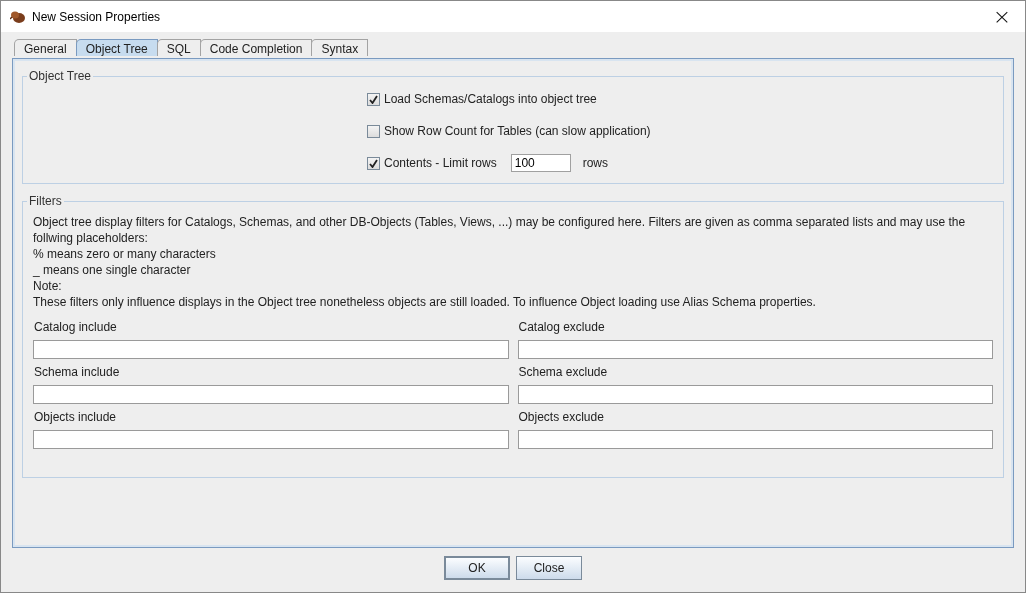  What do you see at coordinates (256, 47) in the screenshot?
I see `tab: Code Completion` at bounding box center [256, 47].